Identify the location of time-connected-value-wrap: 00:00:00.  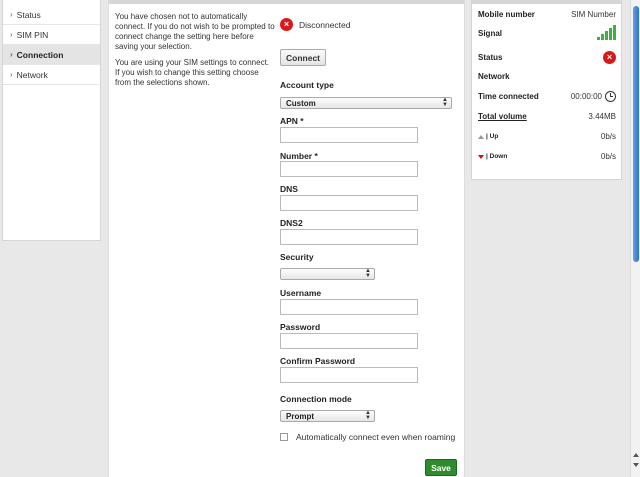
(593, 96).